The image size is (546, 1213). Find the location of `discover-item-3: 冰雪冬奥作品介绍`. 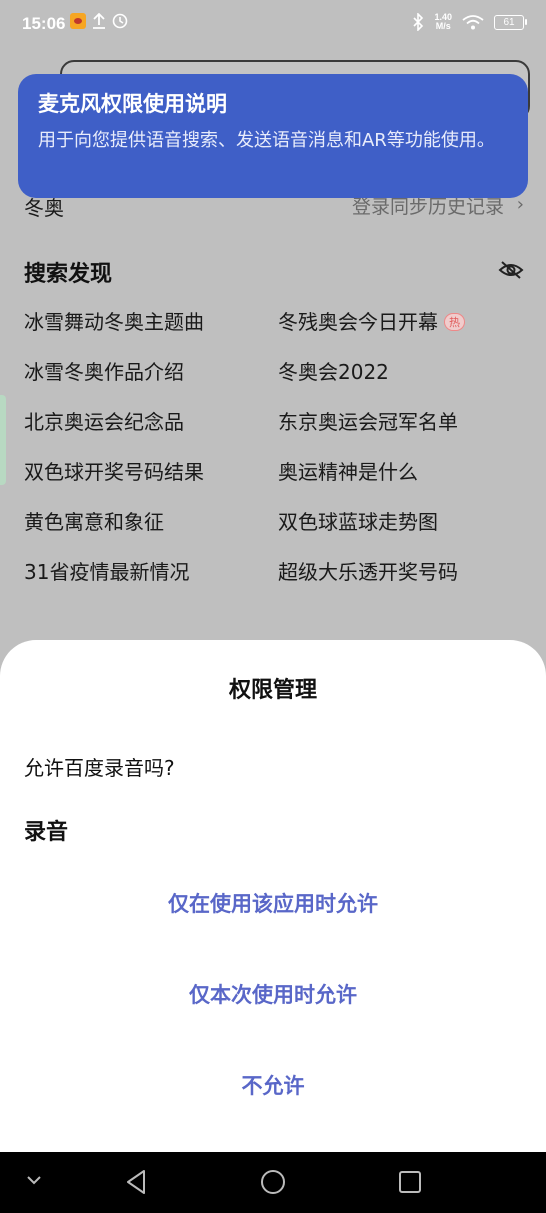

discover-item-3: 冰雪冬奥作品介绍 is located at coordinates (104, 370).